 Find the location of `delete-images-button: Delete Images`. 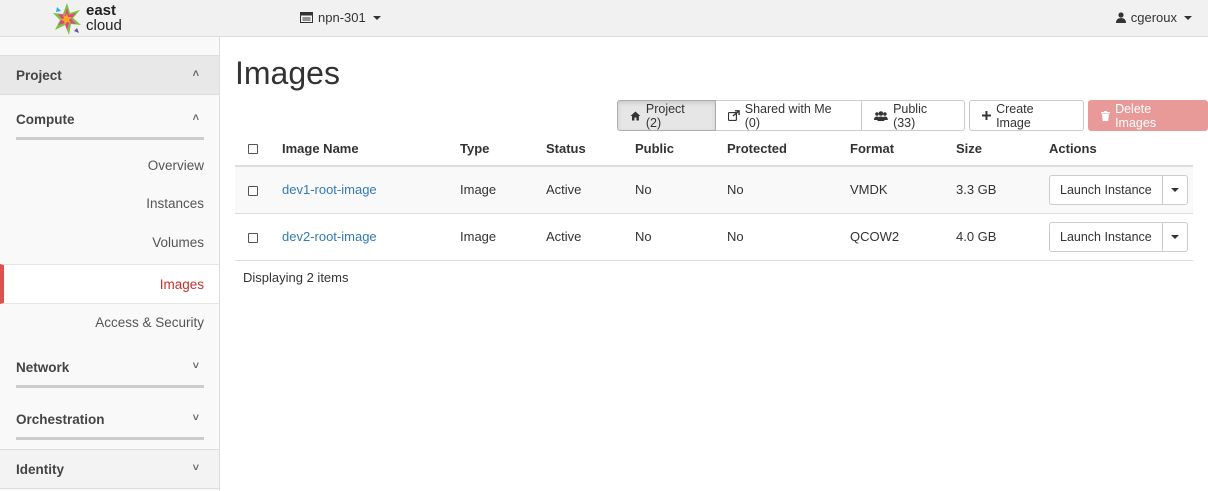

delete-images-button: Delete Images is located at coordinates (1148, 115).